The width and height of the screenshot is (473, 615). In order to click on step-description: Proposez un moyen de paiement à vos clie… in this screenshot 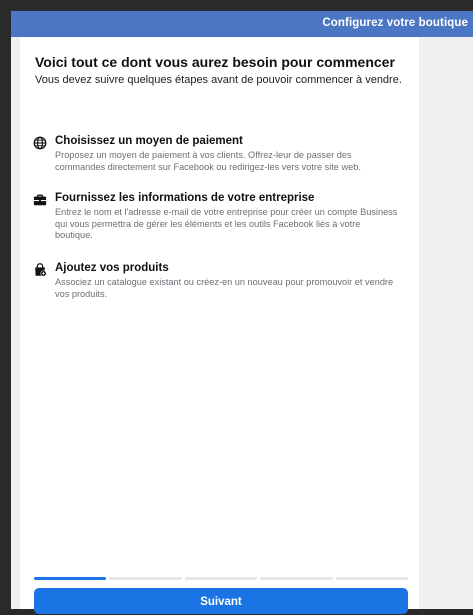, I will do `click(208, 161)`.